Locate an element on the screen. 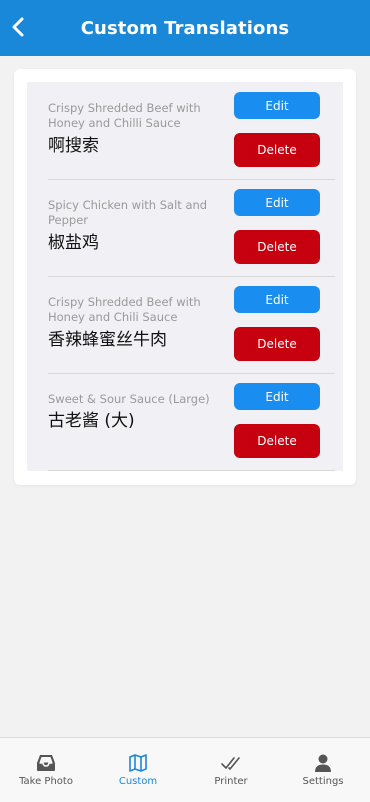  chinese-translation: 啊搜索 is located at coordinates (73, 146).